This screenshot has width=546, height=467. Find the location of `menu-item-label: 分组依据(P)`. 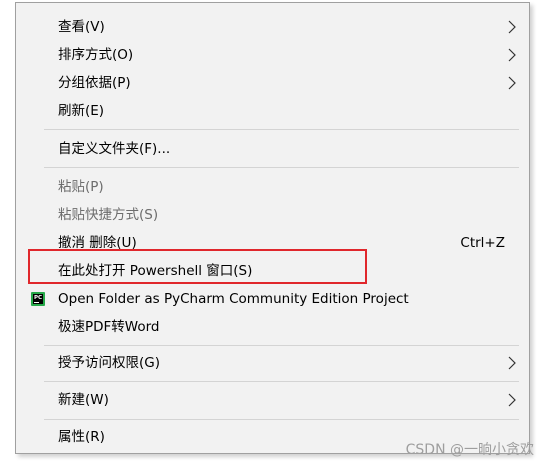

menu-item-label: 分组依据(P) is located at coordinates (94, 83).